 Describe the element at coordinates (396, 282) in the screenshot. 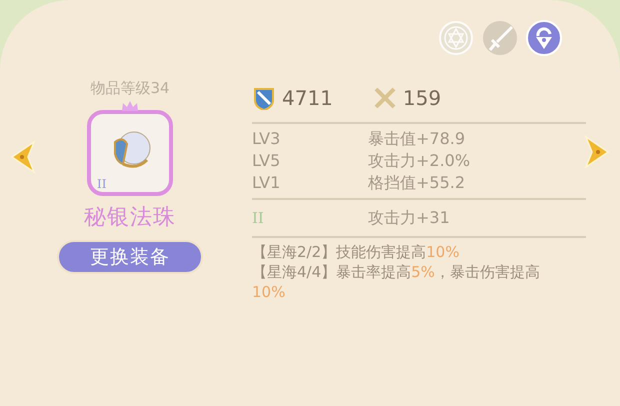

I see `set-bonus-text: 【星海4/4】暴击率提高5%，暴击伤害提高 10%` at that location.